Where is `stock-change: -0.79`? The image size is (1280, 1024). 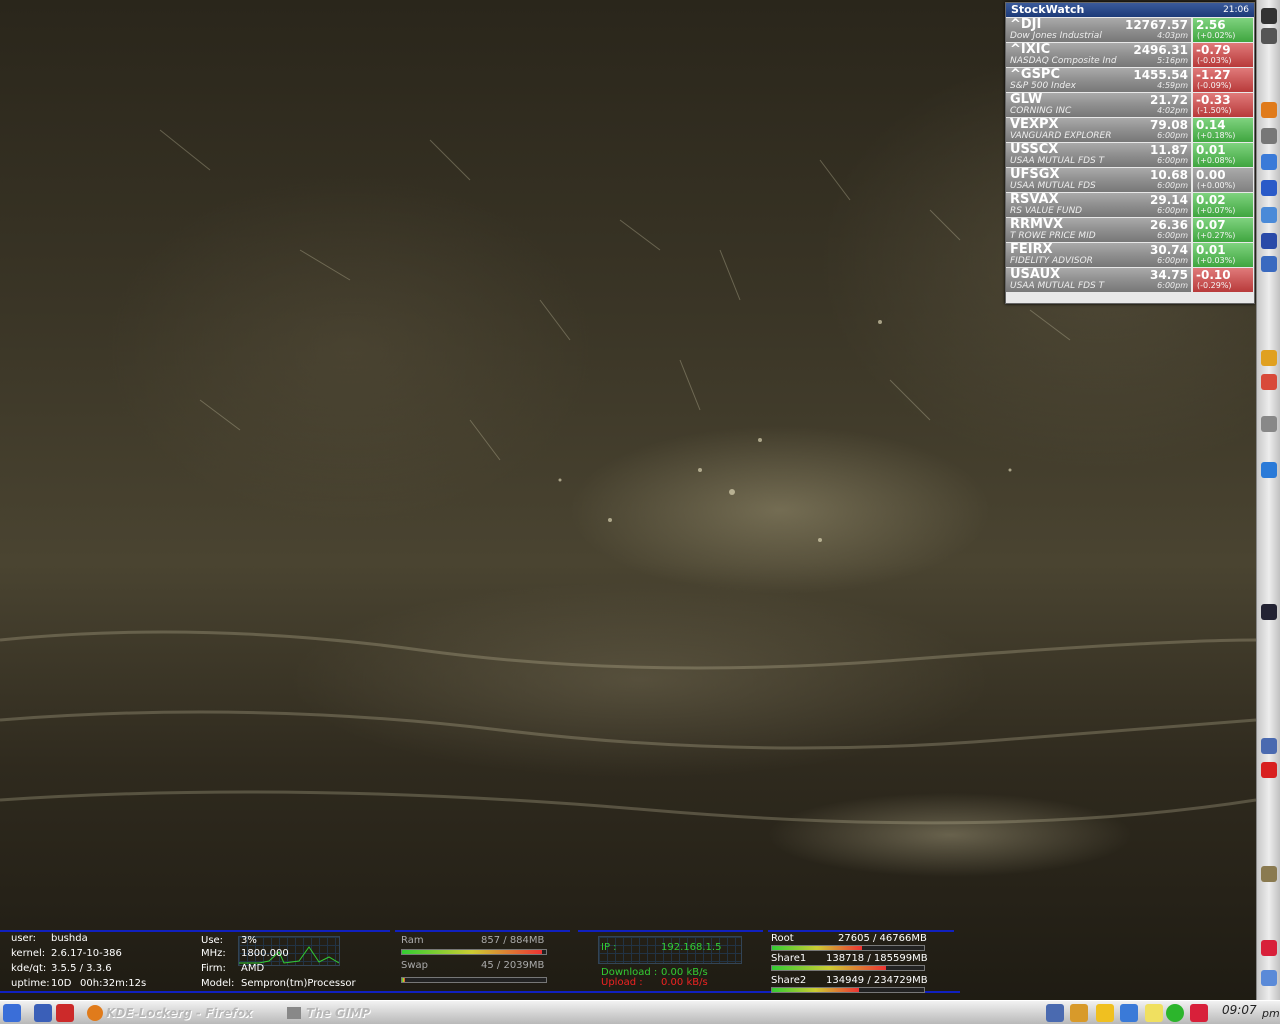
stock-change: -0.79 is located at coordinates (1213, 50).